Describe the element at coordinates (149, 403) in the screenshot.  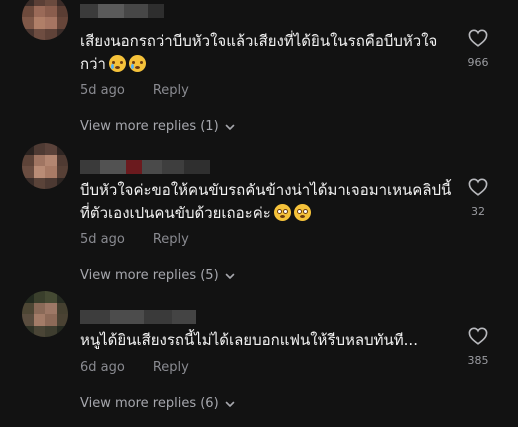
I see `view-more-replies-label: View more replies (6)` at that location.